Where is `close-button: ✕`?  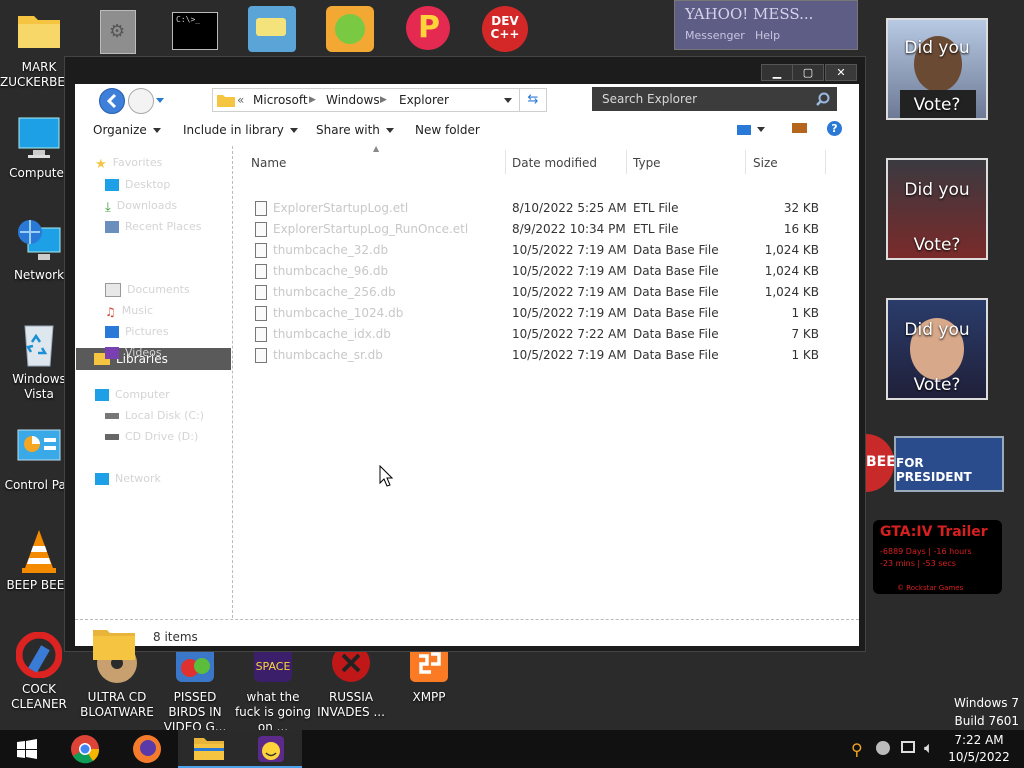
close-button: ✕ is located at coordinates (841, 72).